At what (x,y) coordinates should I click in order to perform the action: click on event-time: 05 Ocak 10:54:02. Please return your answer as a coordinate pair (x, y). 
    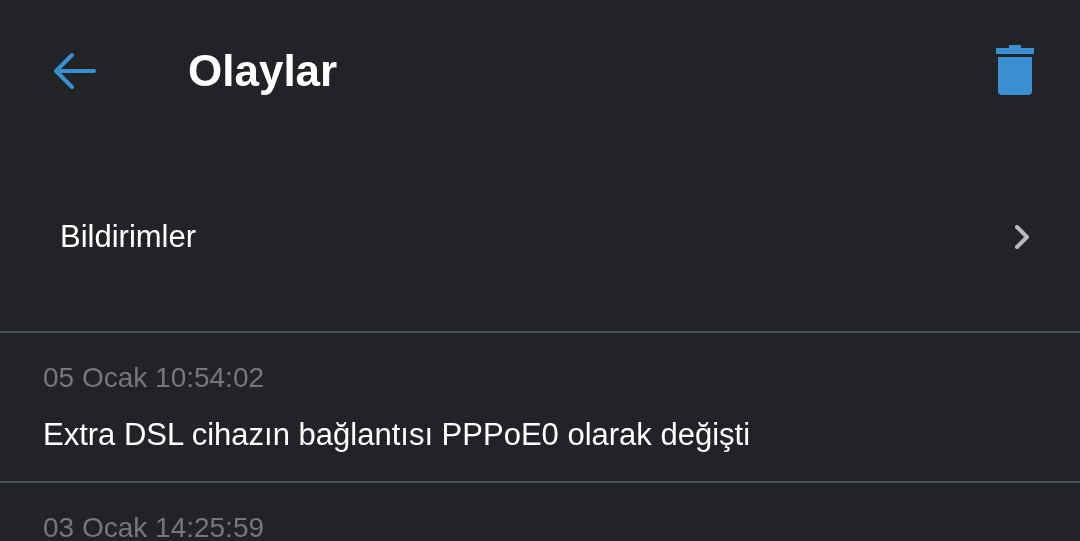
    Looking at the image, I should click on (154, 378).